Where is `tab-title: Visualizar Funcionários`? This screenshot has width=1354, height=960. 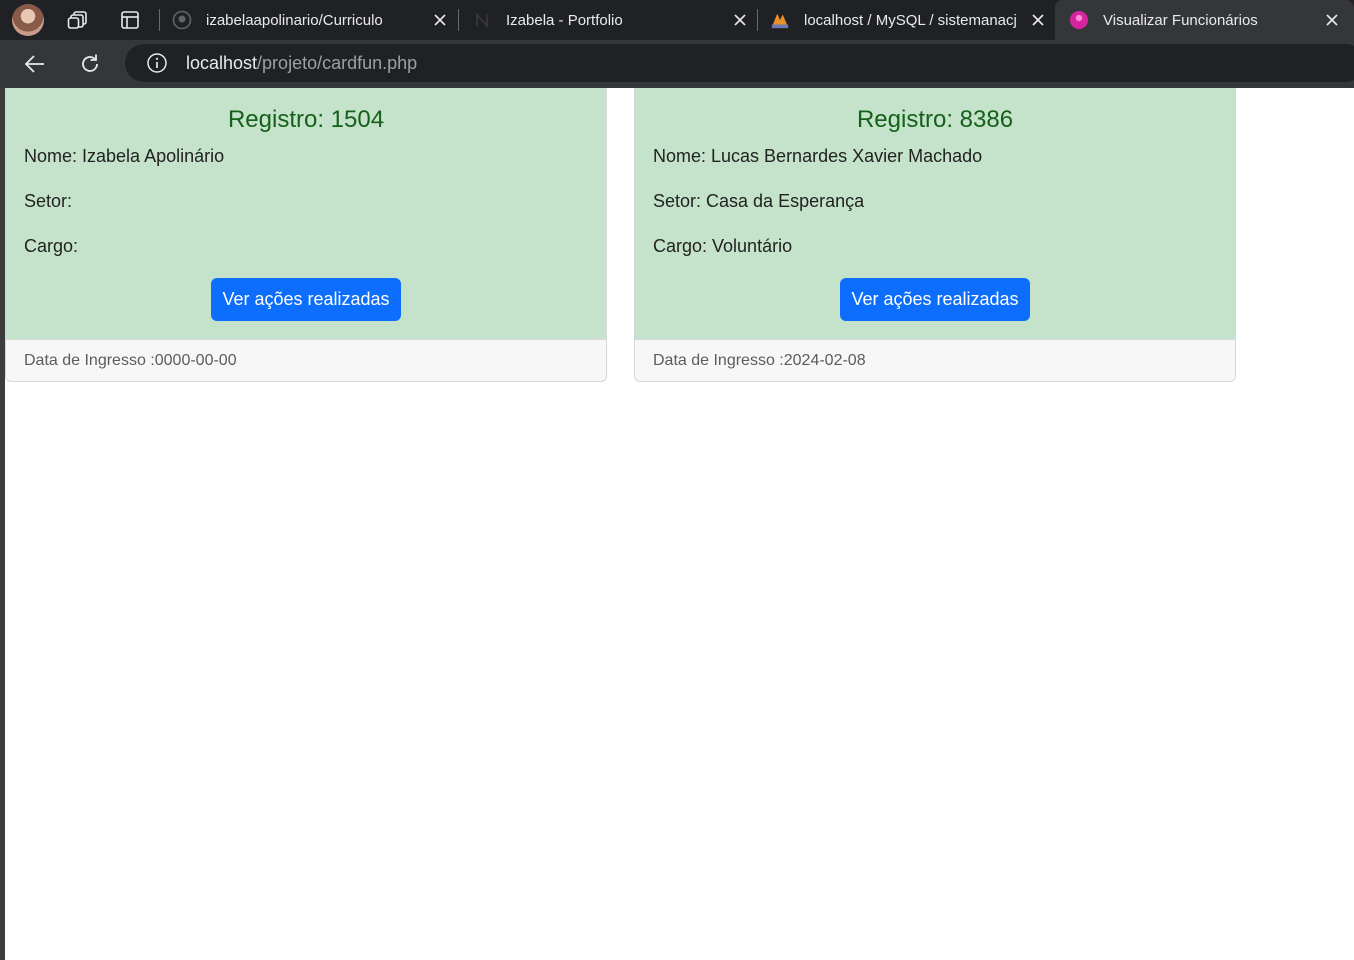 tab-title: Visualizar Funcionários is located at coordinates (1180, 20).